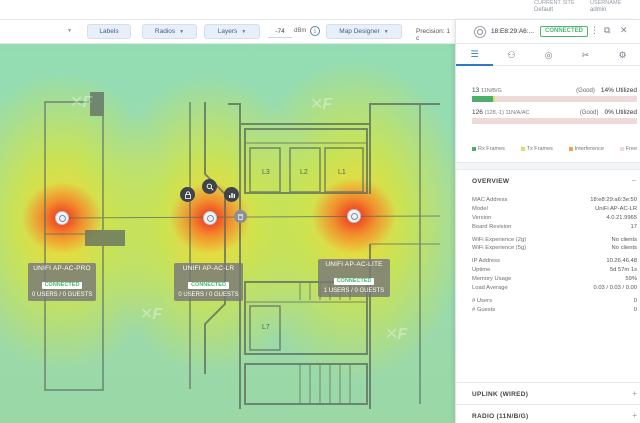 The width and height of the screenshot is (640, 423). I want to click on overview-row: MAC Address 18:e8:29:a6:3e:50, so click(554, 200).